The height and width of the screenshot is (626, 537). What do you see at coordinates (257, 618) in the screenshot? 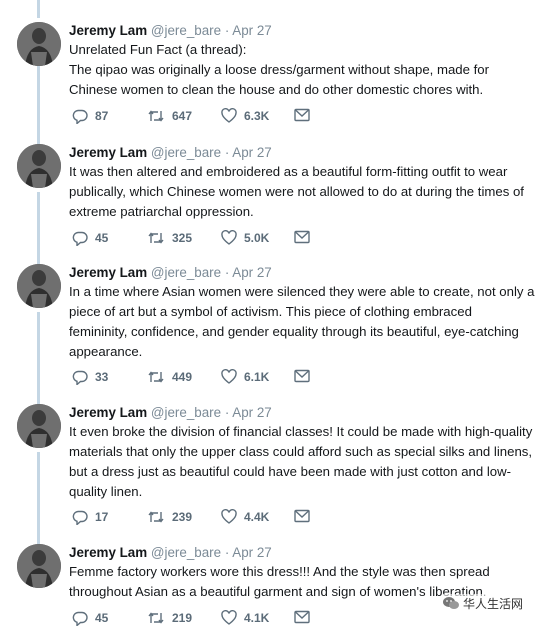
I see `like-count: 4.1K` at bounding box center [257, 618].